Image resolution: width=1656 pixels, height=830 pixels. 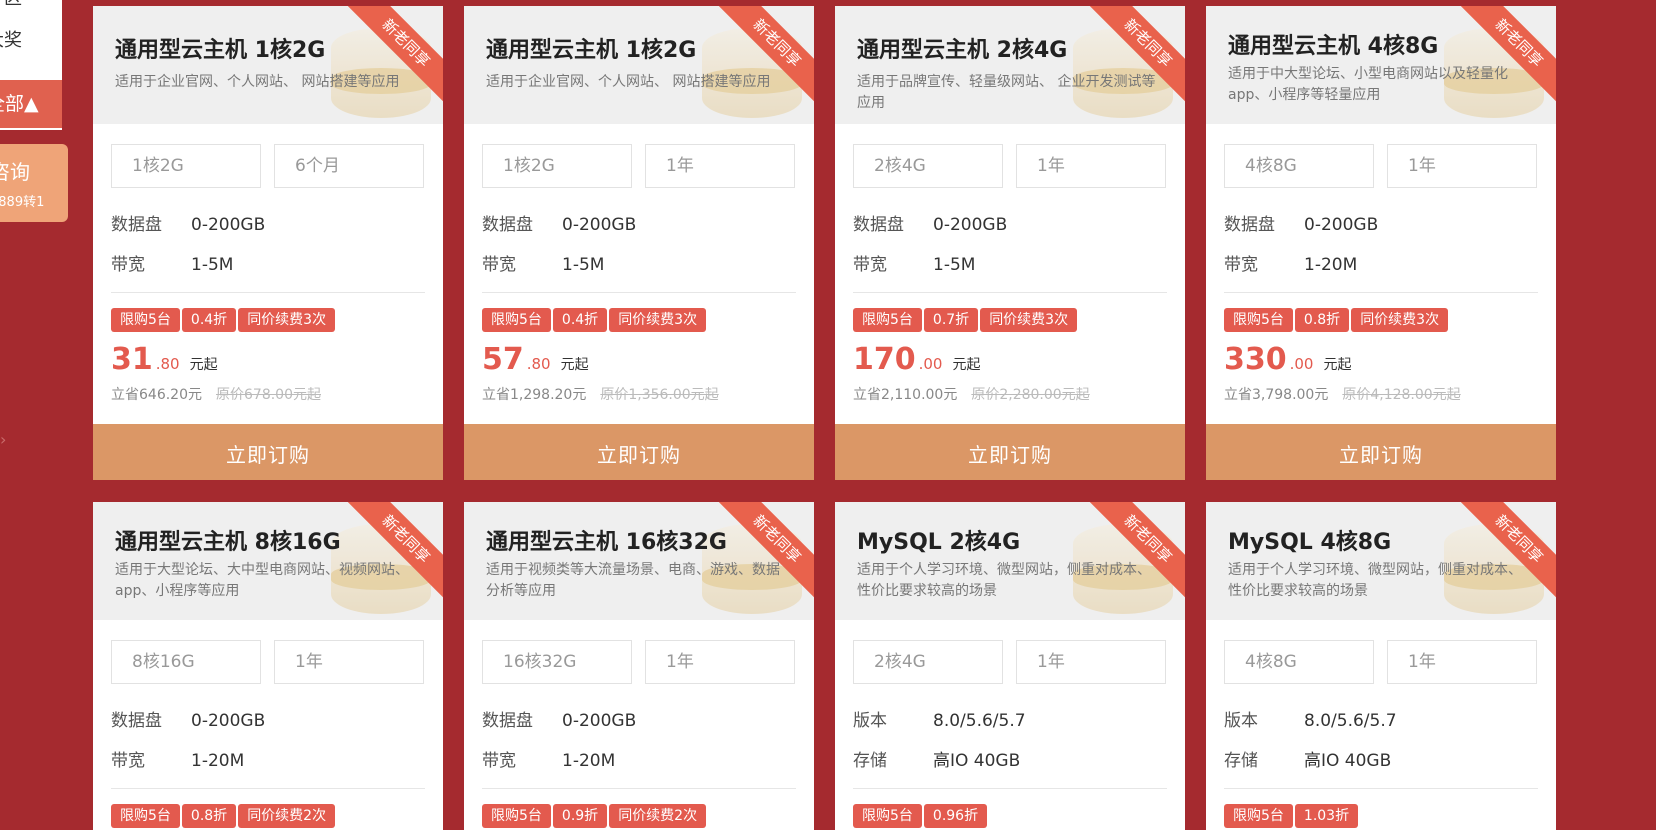 What do you see at coordinates (966, 320) in the screenshot?
I see `promo-tags: 限购5台 0.7折 同价续费3次` at bounding box center [966, 320].